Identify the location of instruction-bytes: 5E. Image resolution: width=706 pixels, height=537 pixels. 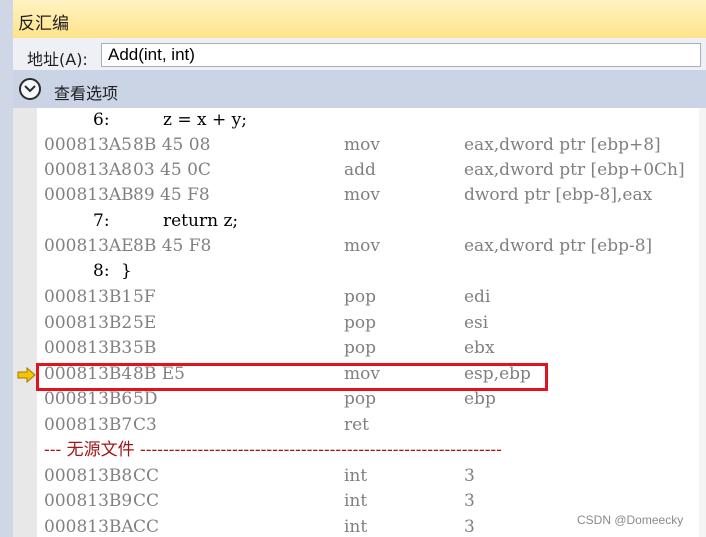
(145, 323).